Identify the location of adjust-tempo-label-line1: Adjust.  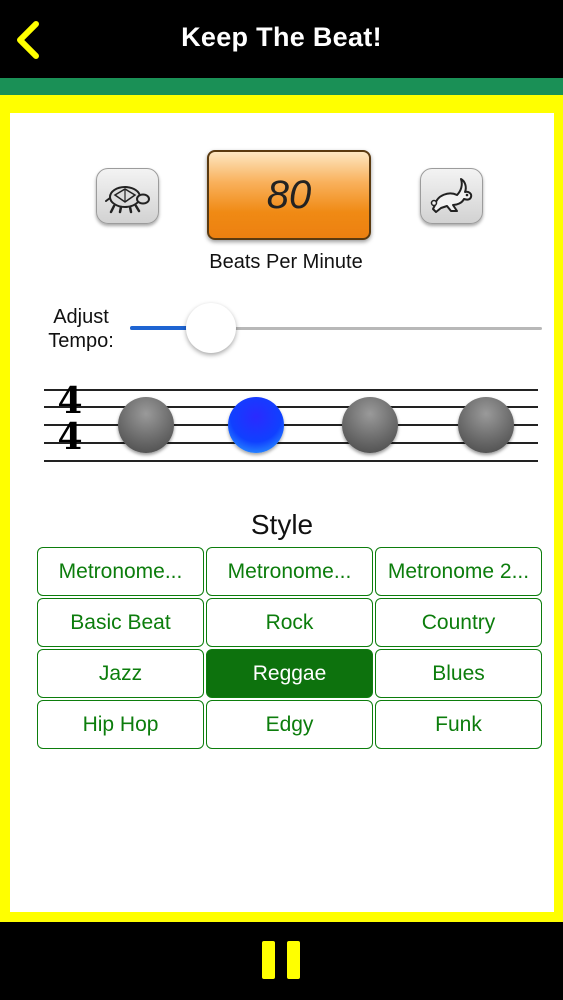
(81, 317).